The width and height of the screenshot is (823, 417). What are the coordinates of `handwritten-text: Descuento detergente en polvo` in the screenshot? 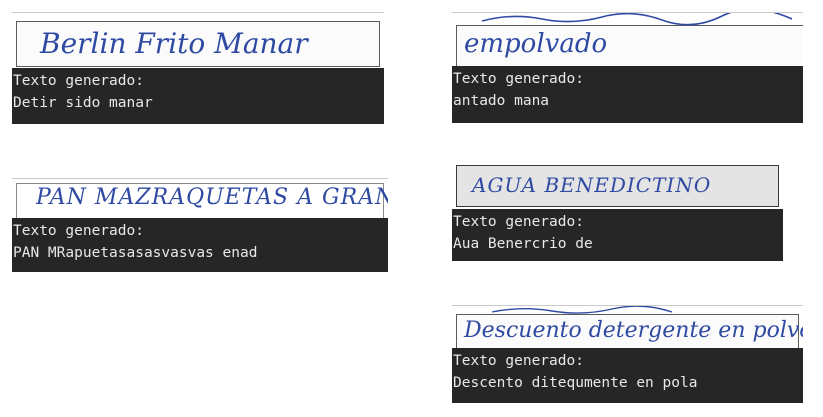 It's located at (633, 330).